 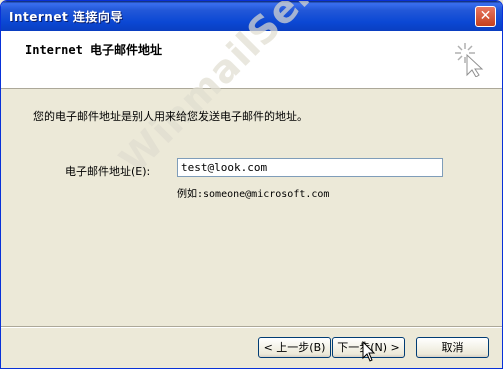 What do you see at coordinates (251, 16) in the screenshot?
I see `title-bar: Internet 连接向导 ✕` at bounding box center [251, 16].